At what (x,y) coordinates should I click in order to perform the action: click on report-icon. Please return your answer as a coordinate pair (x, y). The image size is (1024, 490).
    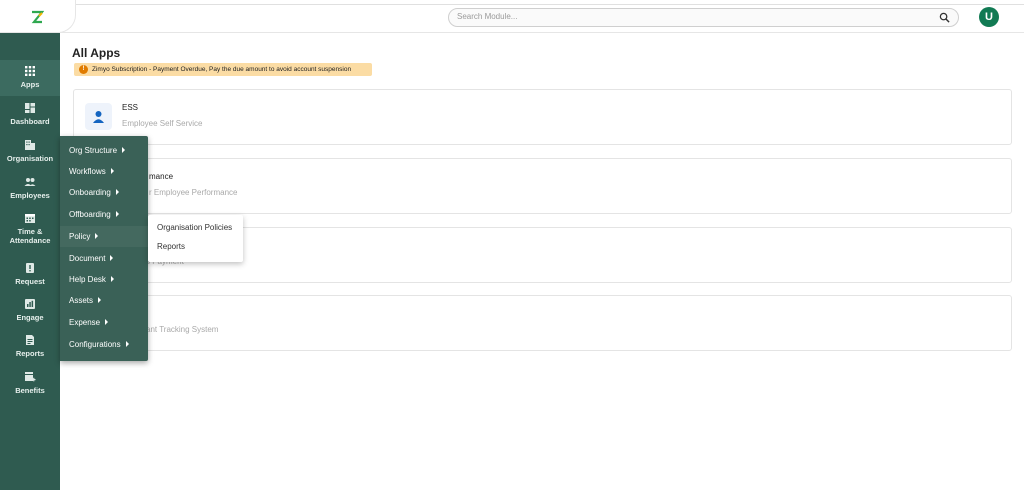
    Looking at the image, I should click on (30, 340).